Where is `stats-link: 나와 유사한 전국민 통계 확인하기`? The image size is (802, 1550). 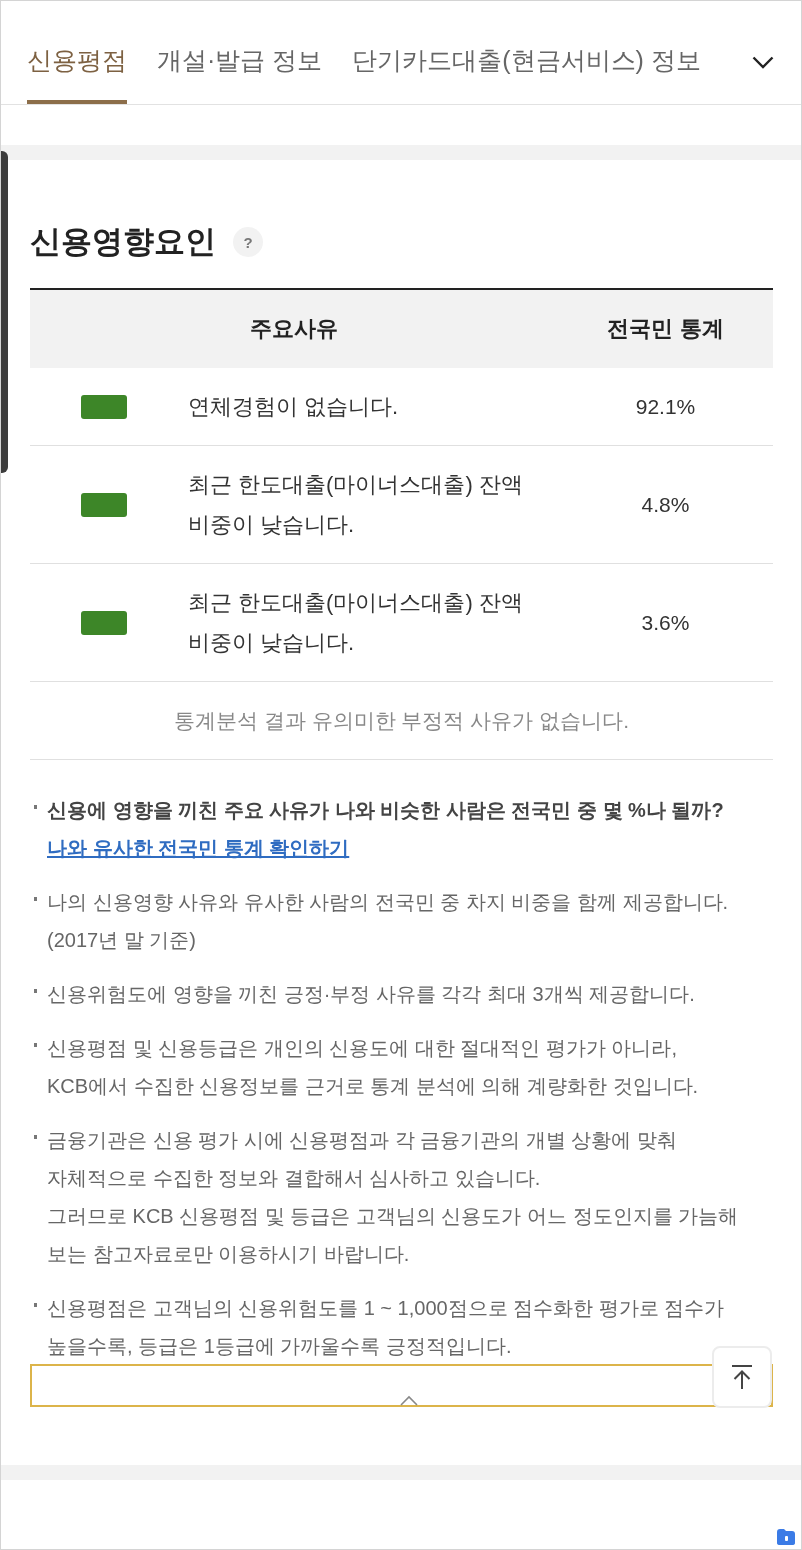 stats-link: 나와 유사한 전국민 통계 확인하기 is located at coordinates (198, 848).